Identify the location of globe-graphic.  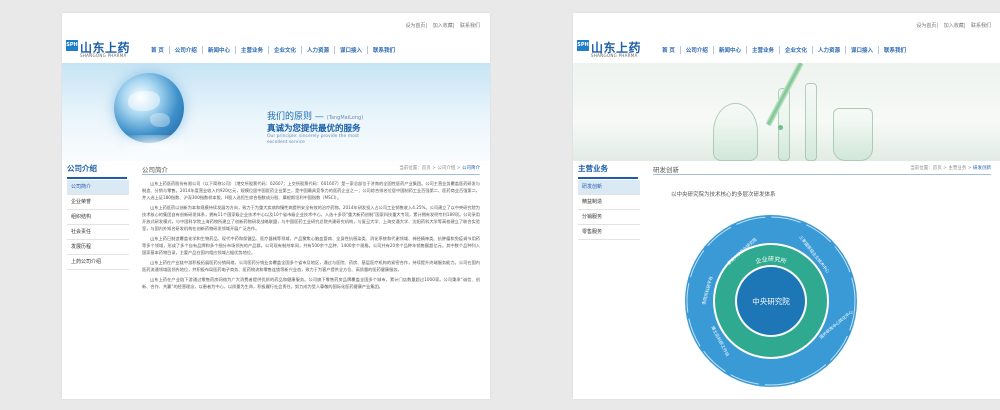
(149, 108).